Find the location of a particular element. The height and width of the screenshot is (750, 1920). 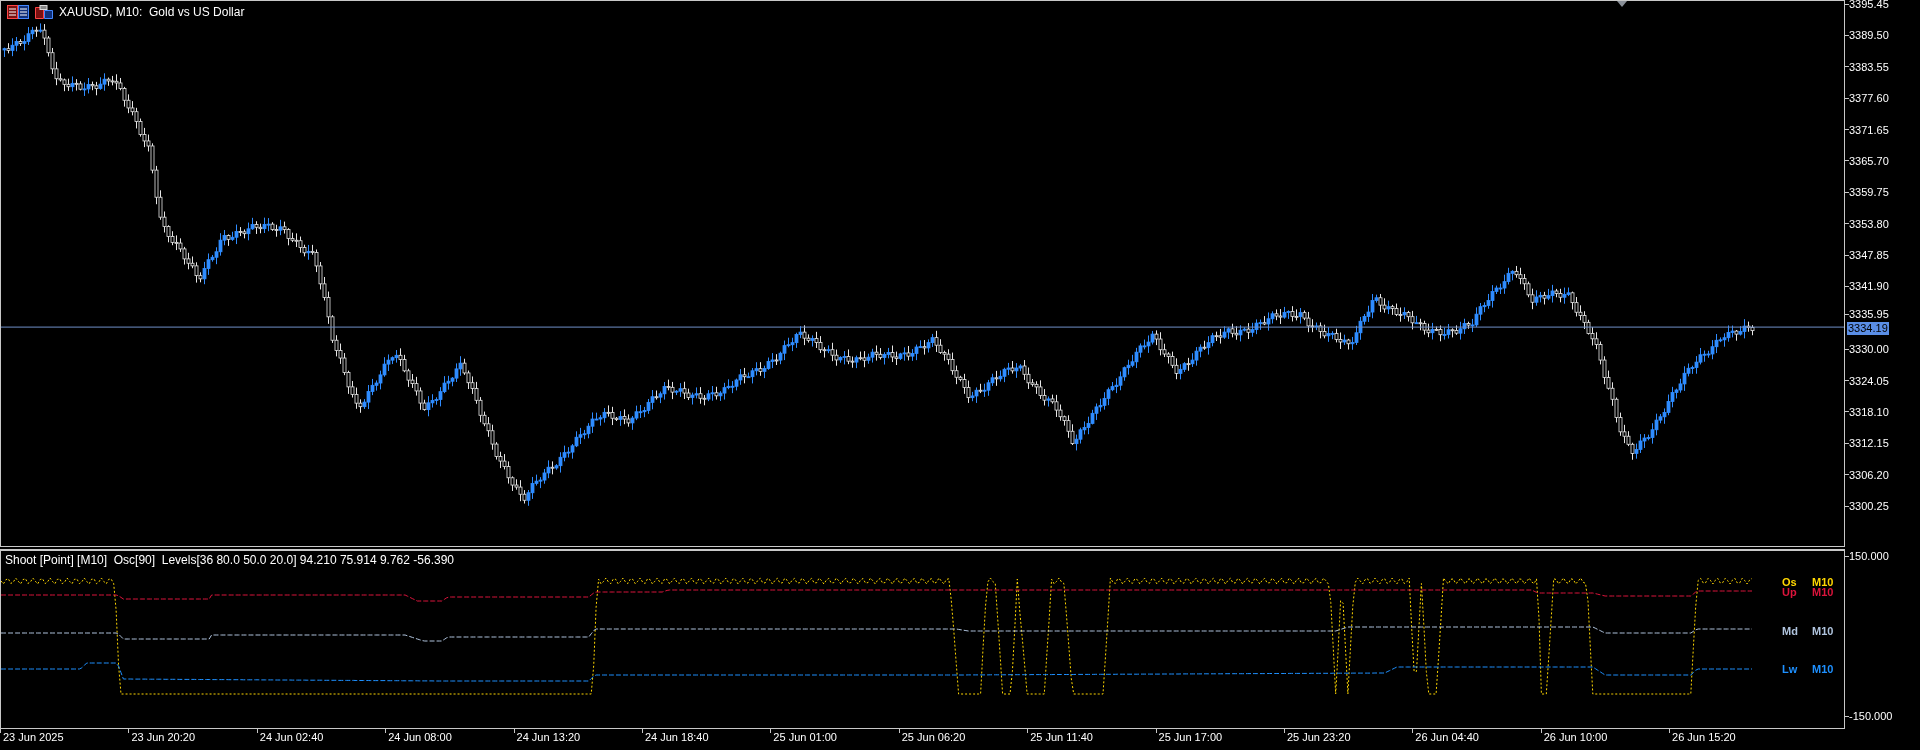

price-label: 3300.25 is located at coordinates (1869, 506).